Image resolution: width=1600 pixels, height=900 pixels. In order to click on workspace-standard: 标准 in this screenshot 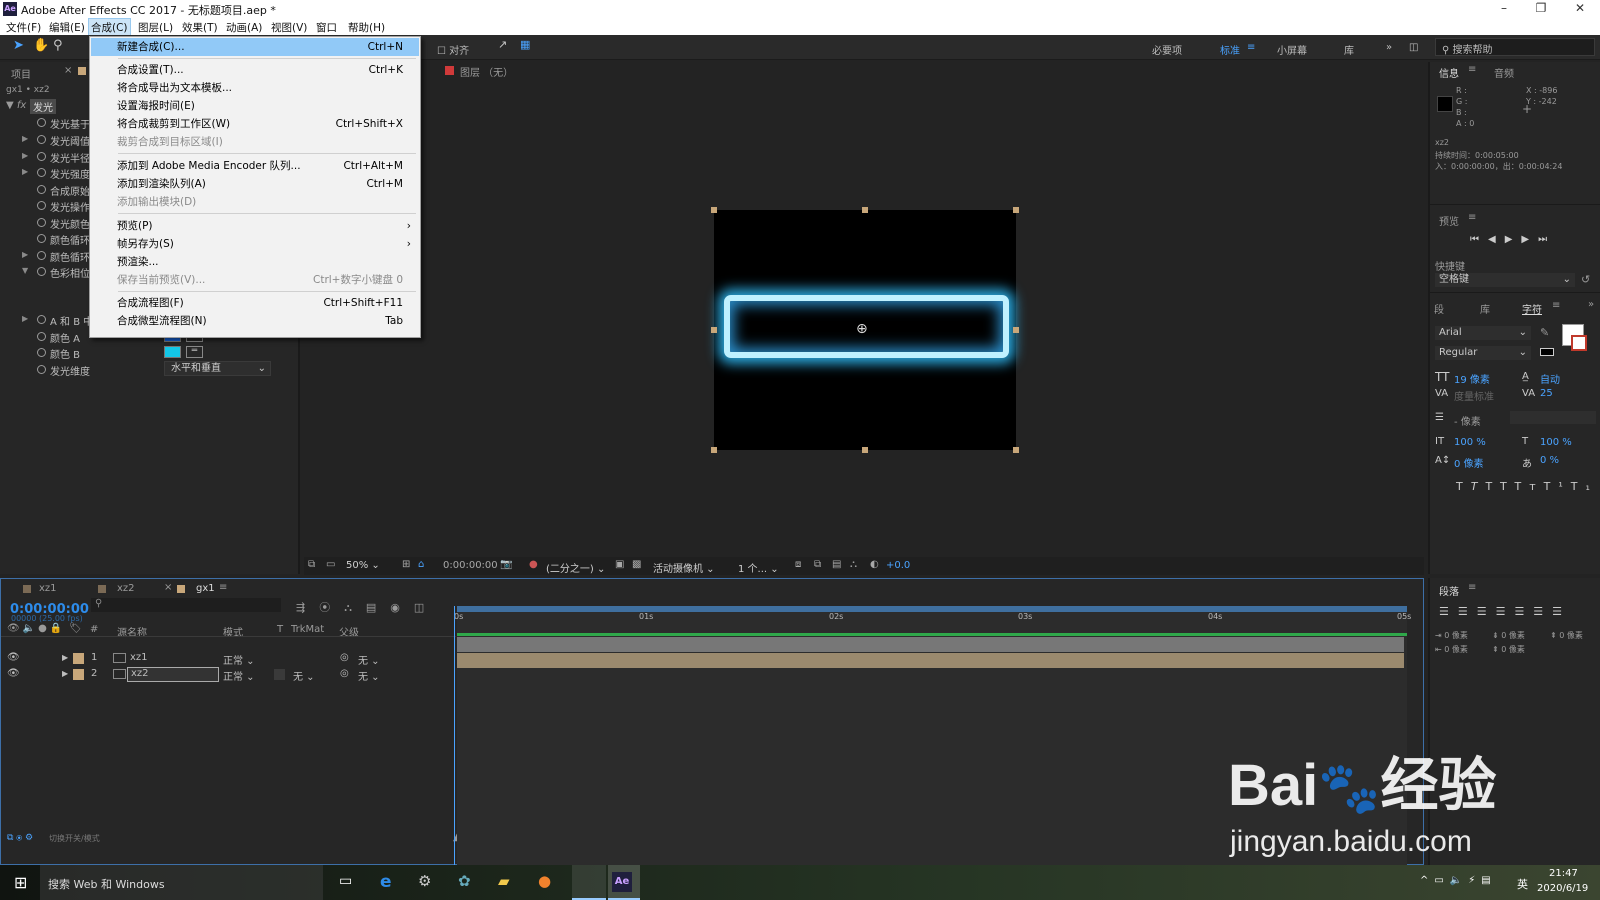, I will do `click(1230, 49)`.